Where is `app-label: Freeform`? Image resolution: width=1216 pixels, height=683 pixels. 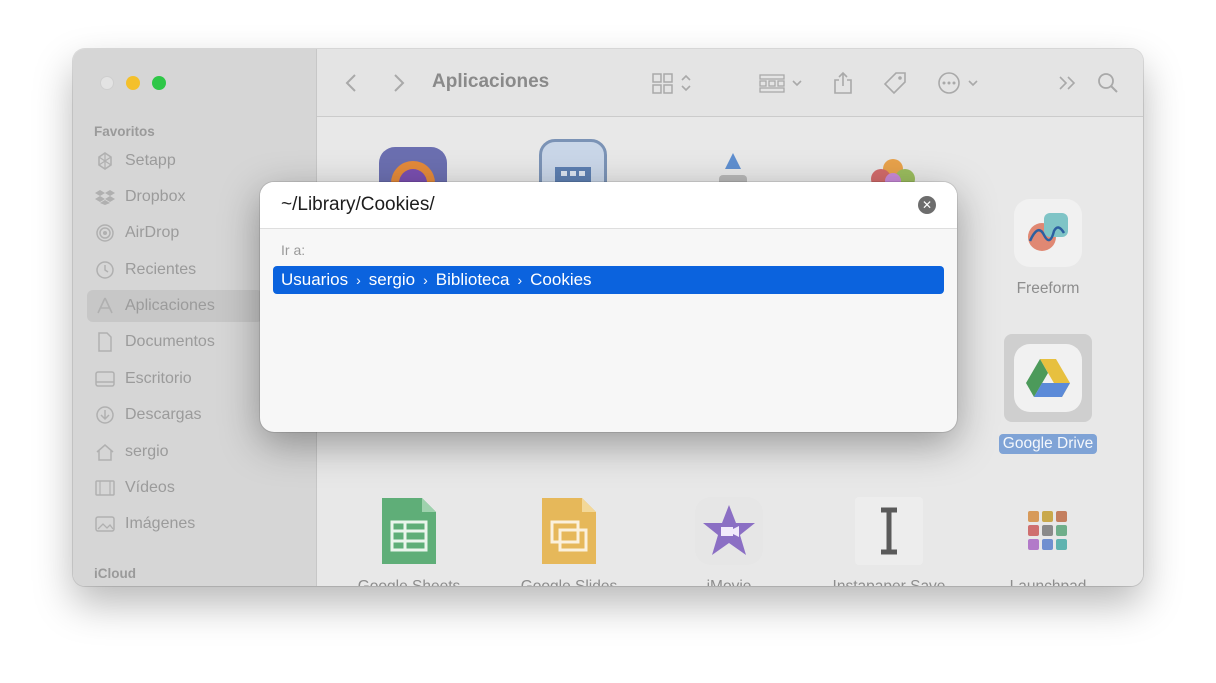
app-label: Freeform is located at coordinates (1048, 288).